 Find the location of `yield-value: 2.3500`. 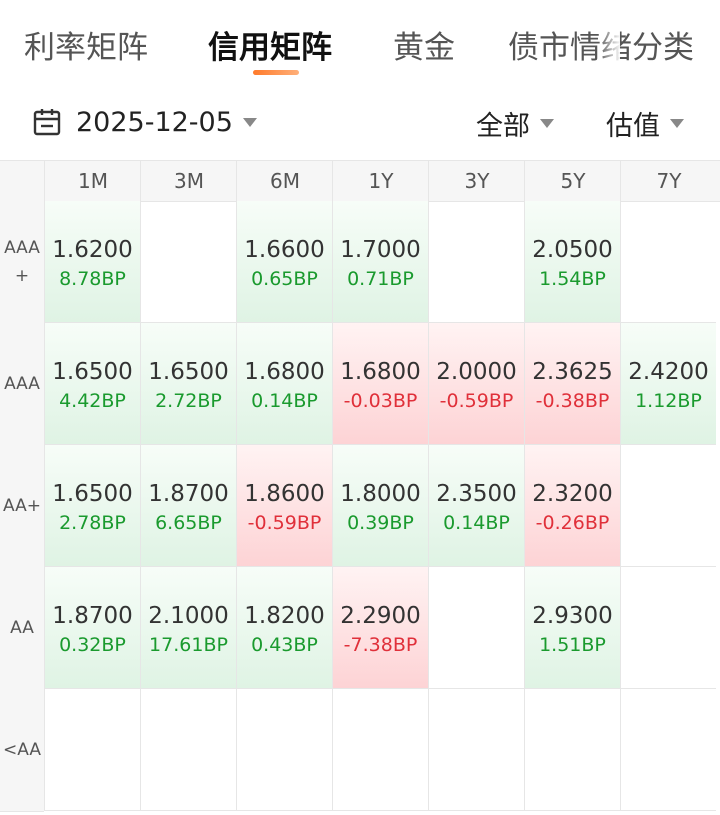

yield-value: 2.3500 is located at coordinates (476, 494).